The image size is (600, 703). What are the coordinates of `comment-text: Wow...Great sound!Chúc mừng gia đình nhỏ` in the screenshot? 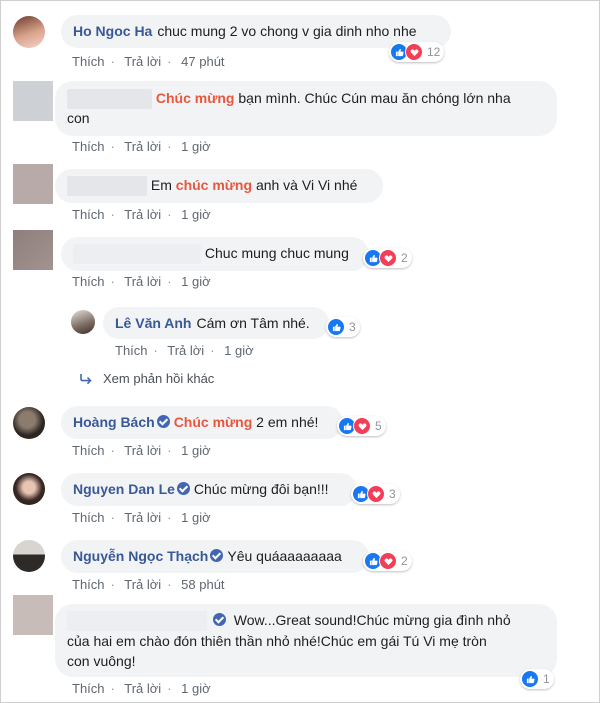 It's located at (372, 620).